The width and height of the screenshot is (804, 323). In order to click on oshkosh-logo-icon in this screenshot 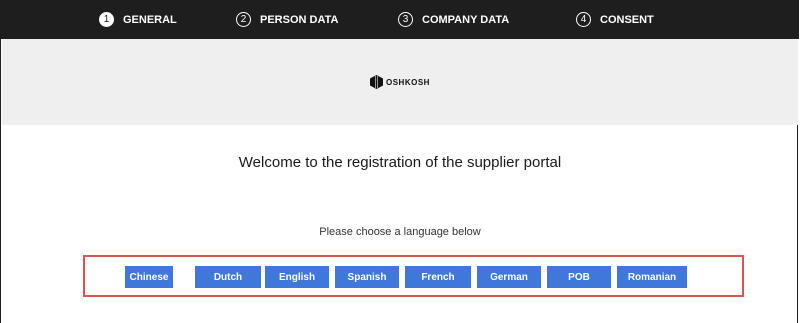, I will do `click(376, 82)`.